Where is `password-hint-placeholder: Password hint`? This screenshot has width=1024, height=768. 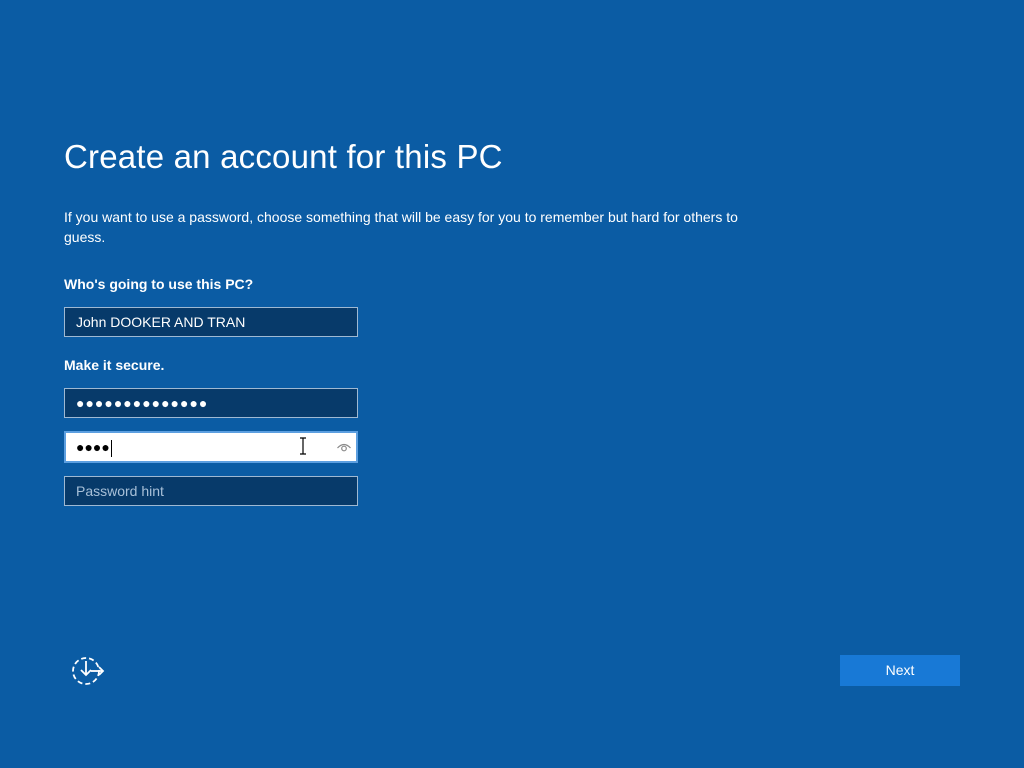 password-hint-placeholder: Password hint is located at coordinates (120, 491).